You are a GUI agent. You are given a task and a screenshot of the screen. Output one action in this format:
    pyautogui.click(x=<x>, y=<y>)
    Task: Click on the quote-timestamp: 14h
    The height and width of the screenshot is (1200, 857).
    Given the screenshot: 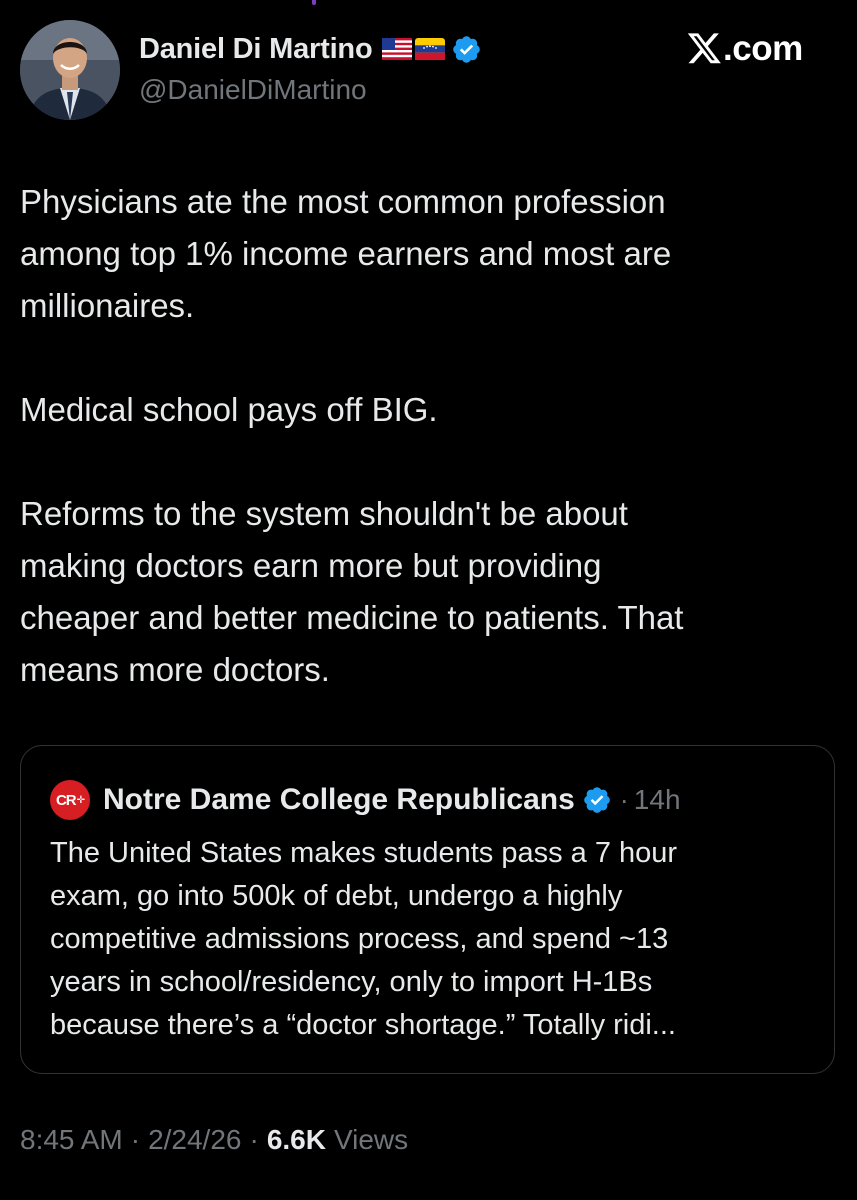 What is the action you would take?
    pyautogui.click(x=657, y=800)
    